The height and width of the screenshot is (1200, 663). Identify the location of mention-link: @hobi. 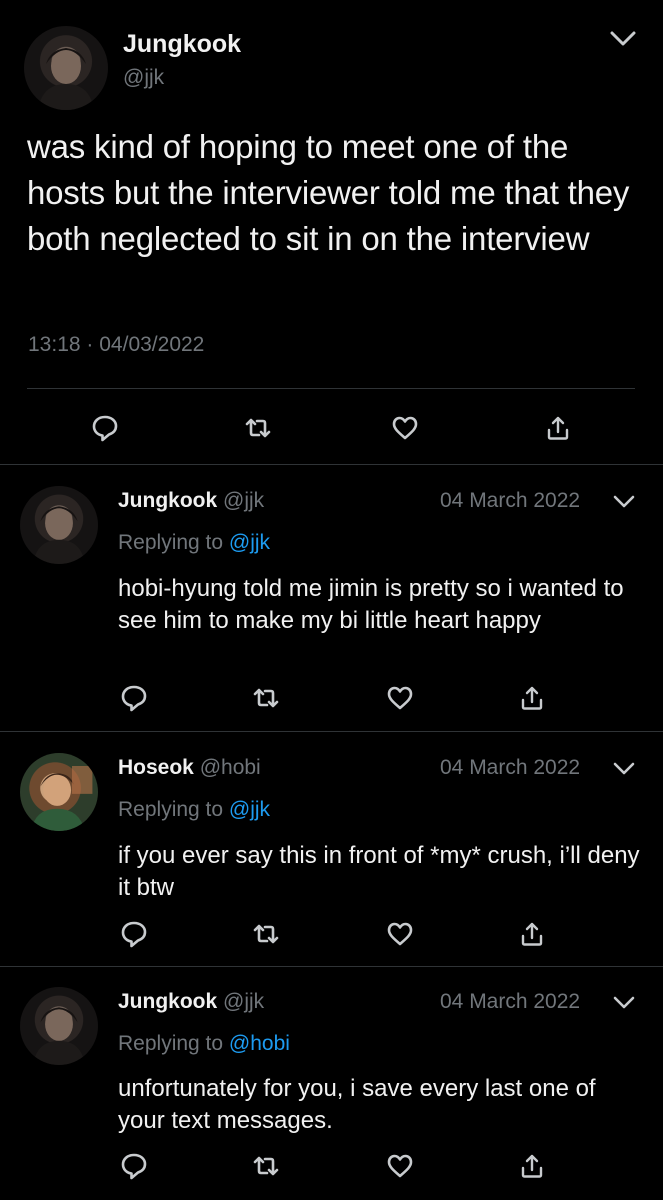
(259, 1043).